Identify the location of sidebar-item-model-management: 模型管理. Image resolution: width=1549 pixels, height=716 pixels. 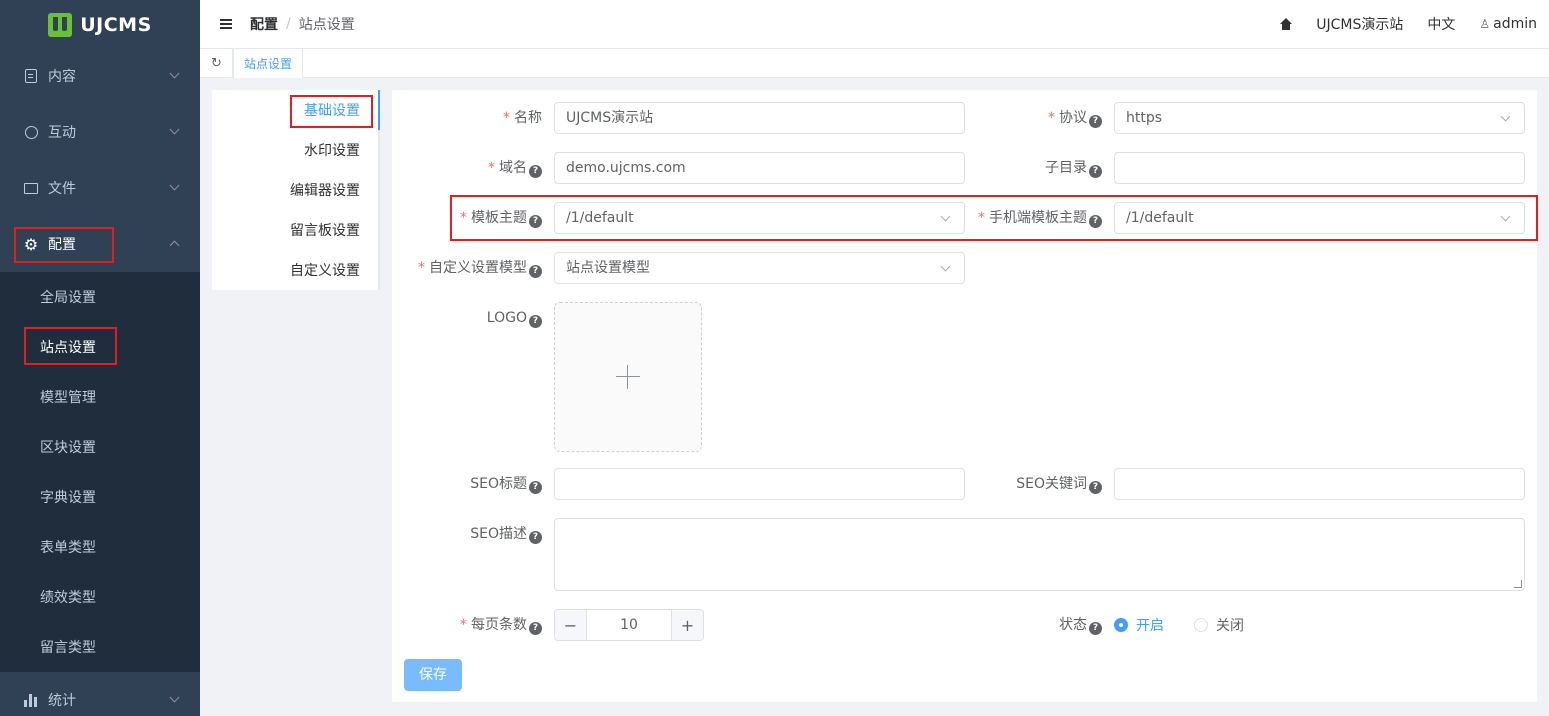
(100, 397).